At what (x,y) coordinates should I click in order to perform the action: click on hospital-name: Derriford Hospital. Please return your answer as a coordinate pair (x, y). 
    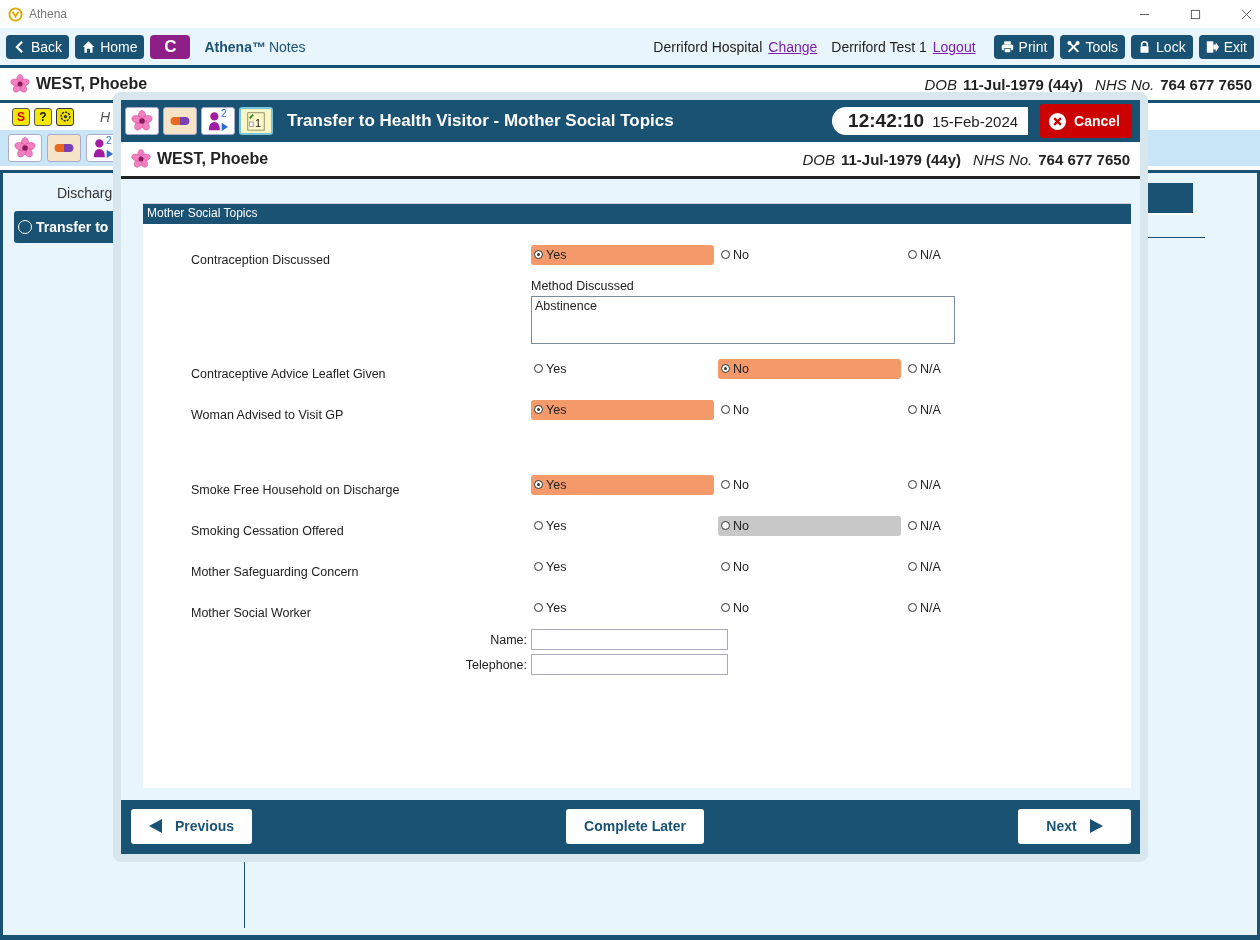
    Looking at the image, I should click on (708, 46).